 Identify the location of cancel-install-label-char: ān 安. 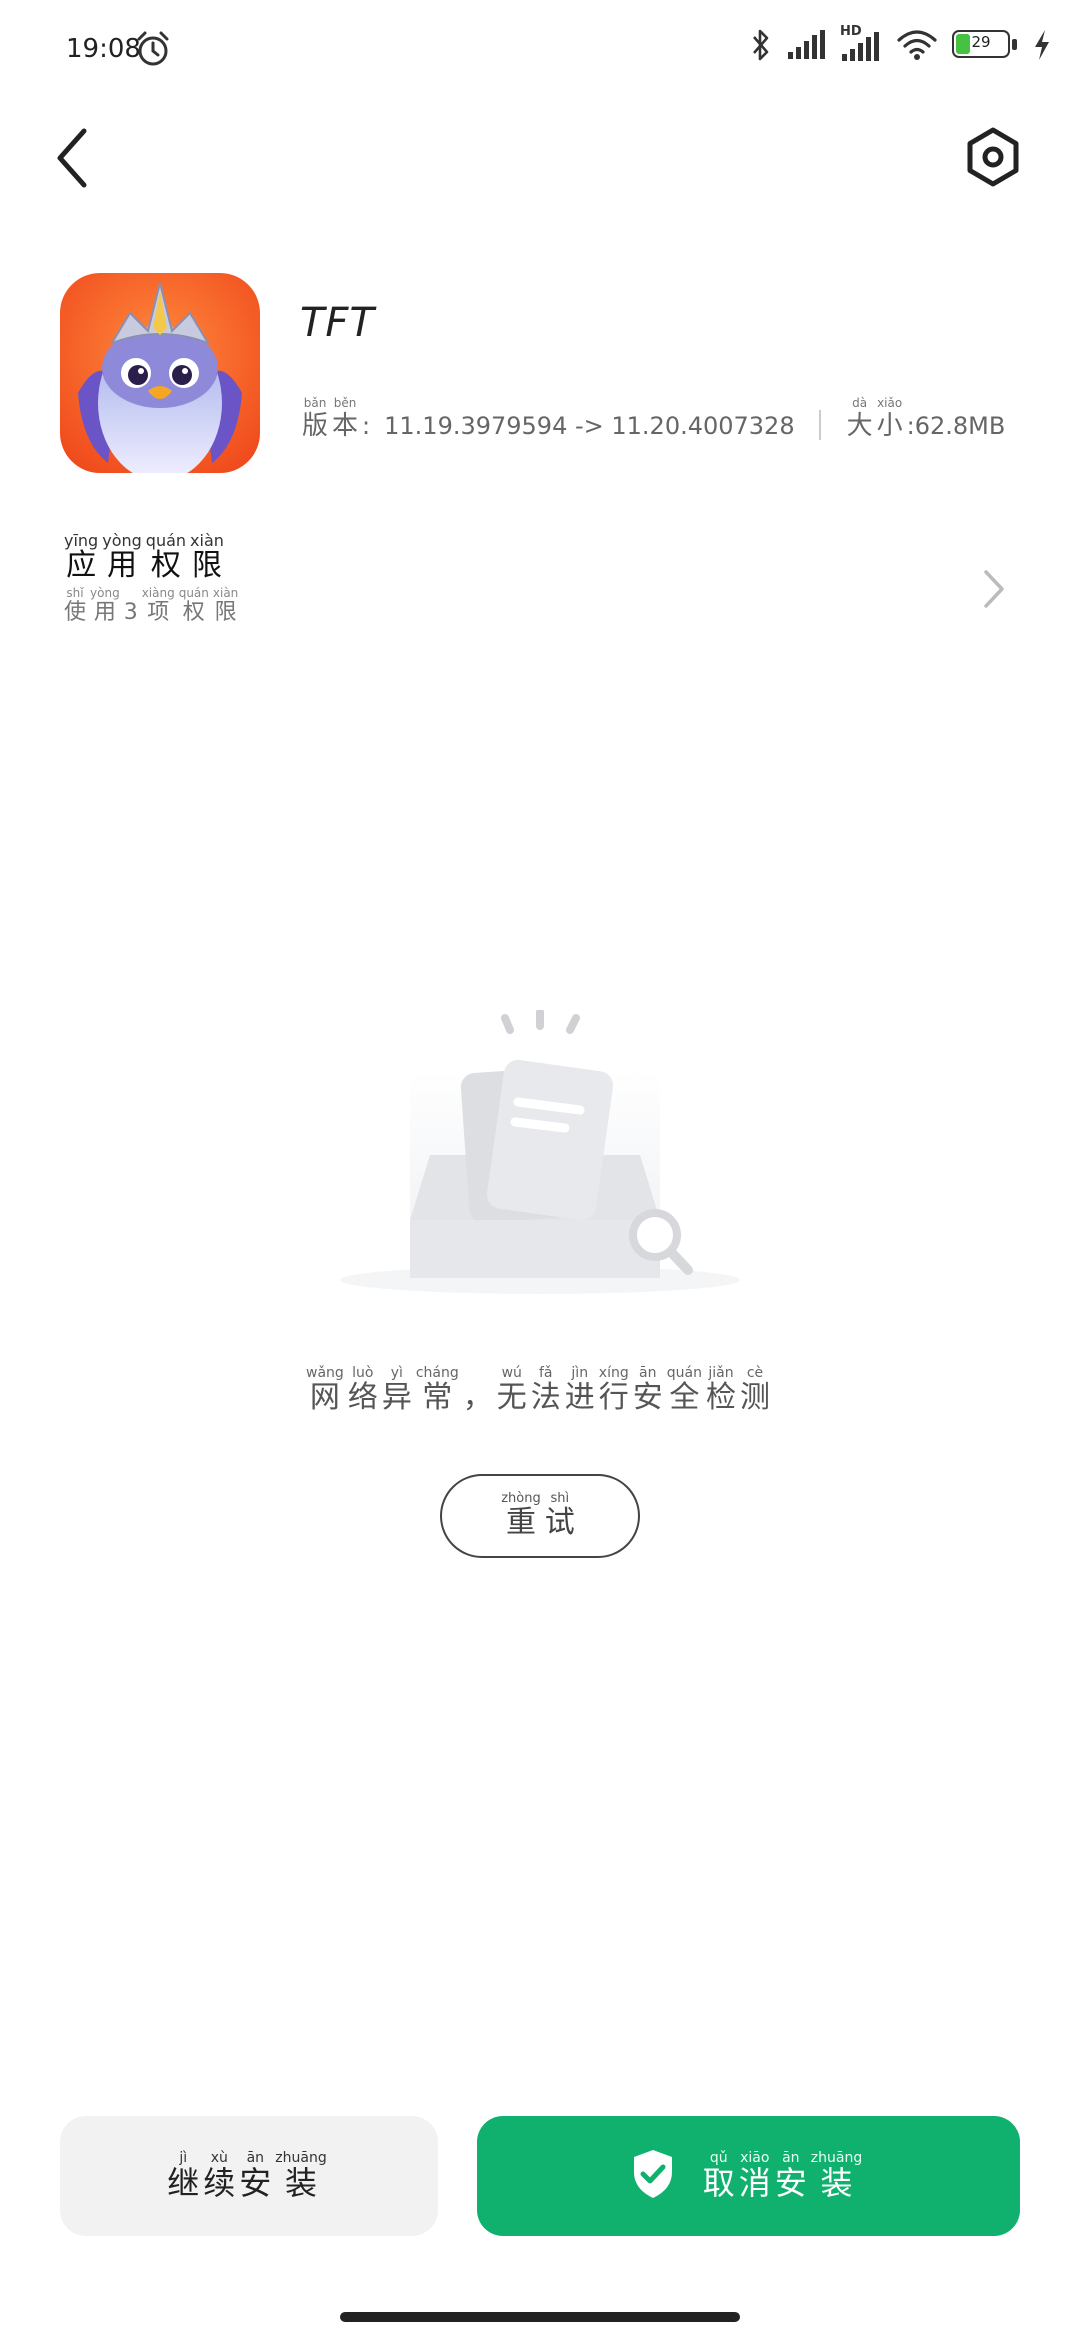
(791, 2176).